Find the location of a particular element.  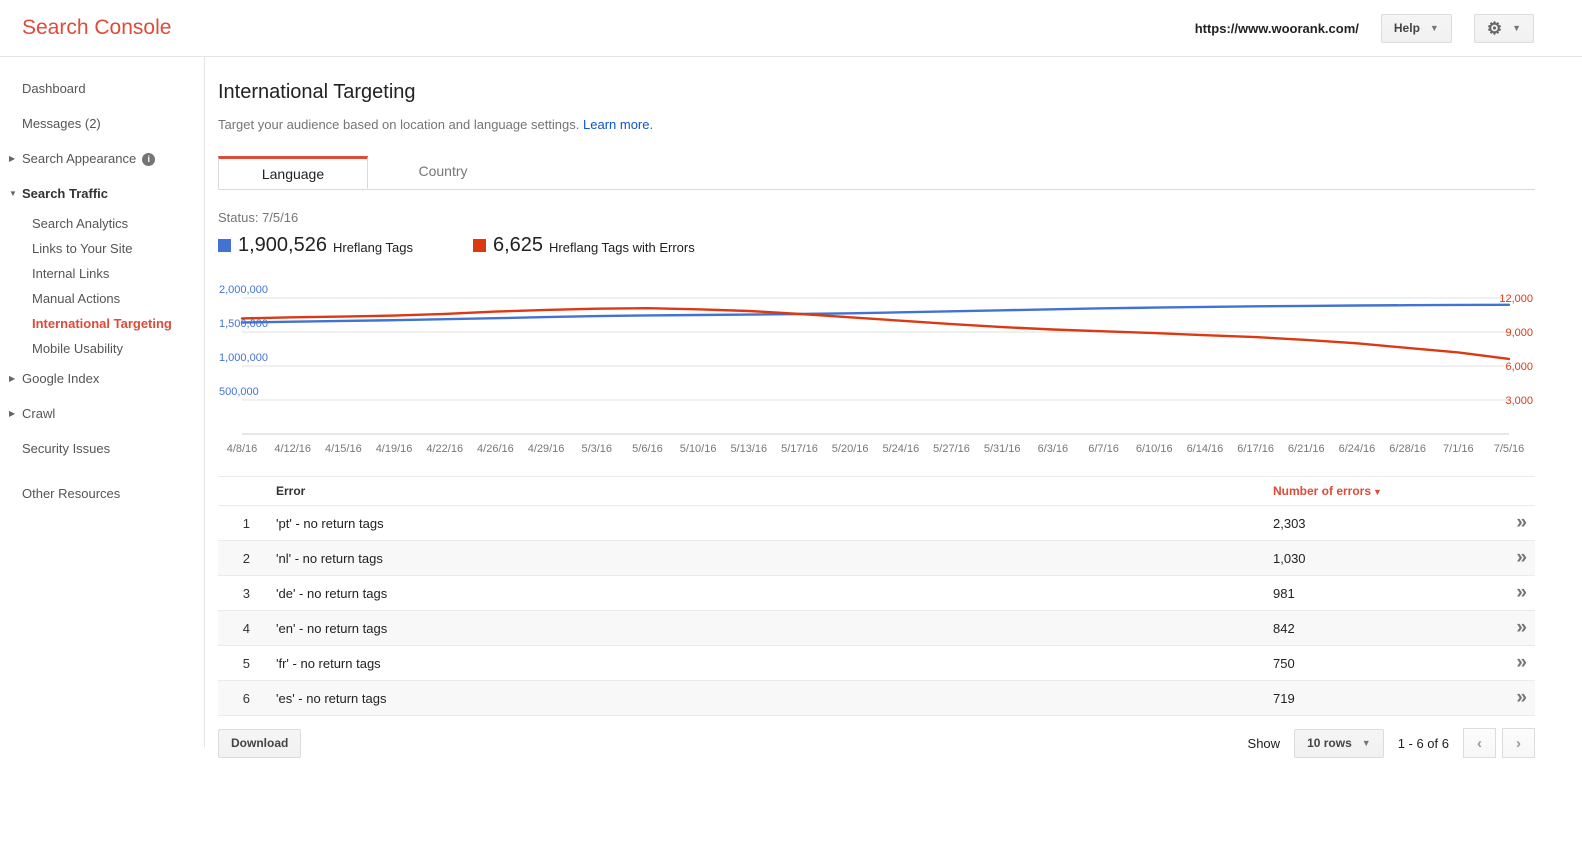

x-axis-tick-label: 6/28/16 is located at coordinates (1407, 449).